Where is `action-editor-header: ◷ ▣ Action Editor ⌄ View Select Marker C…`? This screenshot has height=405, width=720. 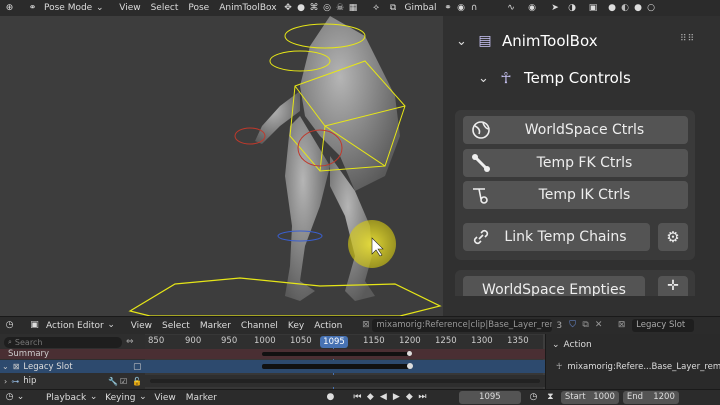 action-editor-header: ◷ ▣ Action Editor ⌄ View Select Marker C… is located at coordinates (360, 325).